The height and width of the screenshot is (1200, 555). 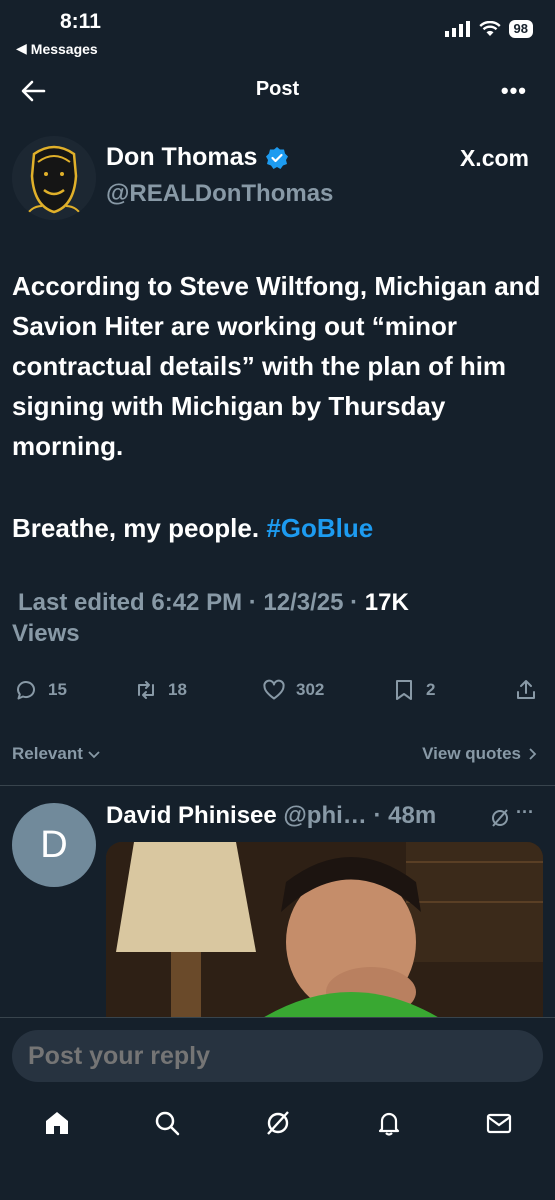 What do you see at coordinates (40, 690) in the screenshot?
I see `reply-button: 15` at bounding box center [40, 690].